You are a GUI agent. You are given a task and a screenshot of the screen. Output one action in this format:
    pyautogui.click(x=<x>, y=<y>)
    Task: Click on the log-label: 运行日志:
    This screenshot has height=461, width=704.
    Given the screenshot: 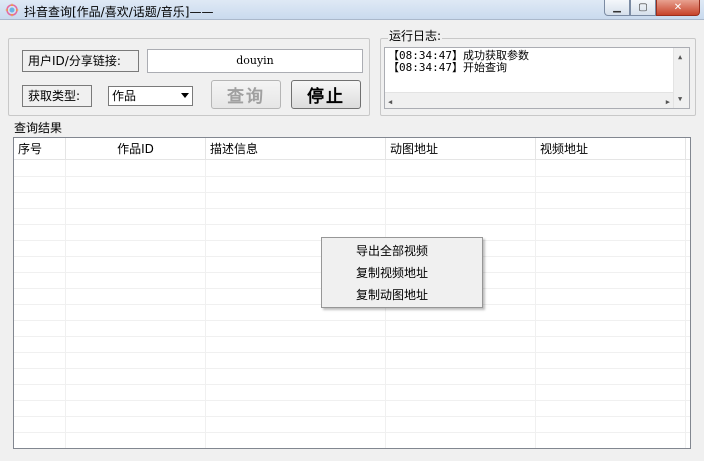 What is the action you would take?
    pyautogui.click(x=415, y=35)
    